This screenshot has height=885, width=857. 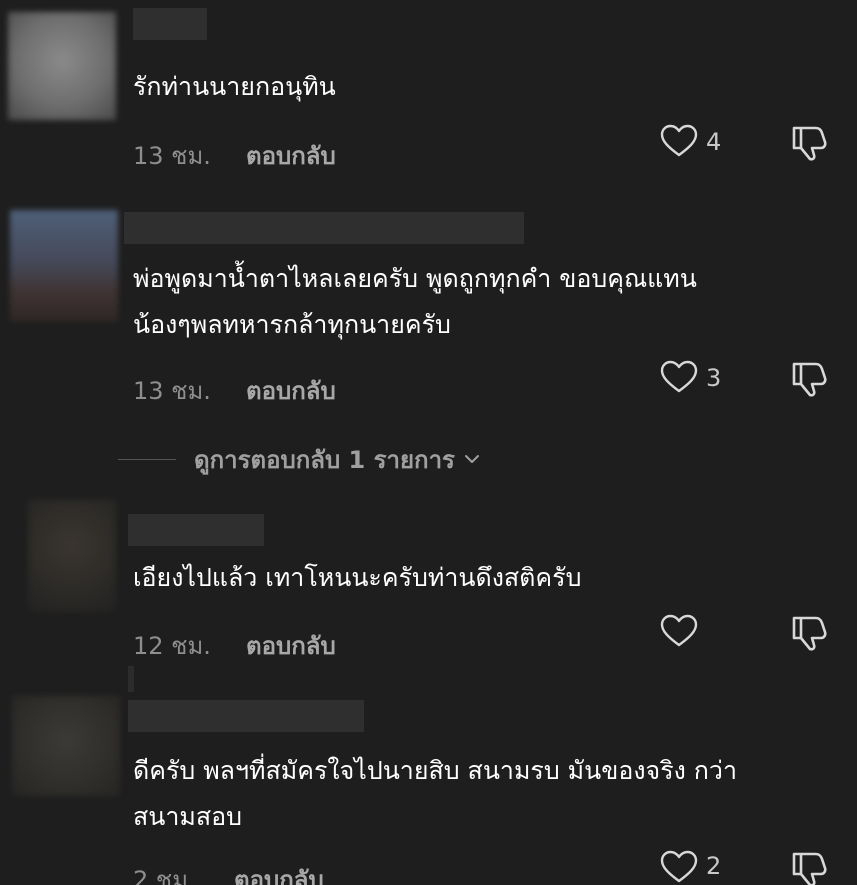 I want to click on view-replies-button: ดูการตอบกลับ 1 รายการ, so click(x=324, y=459).